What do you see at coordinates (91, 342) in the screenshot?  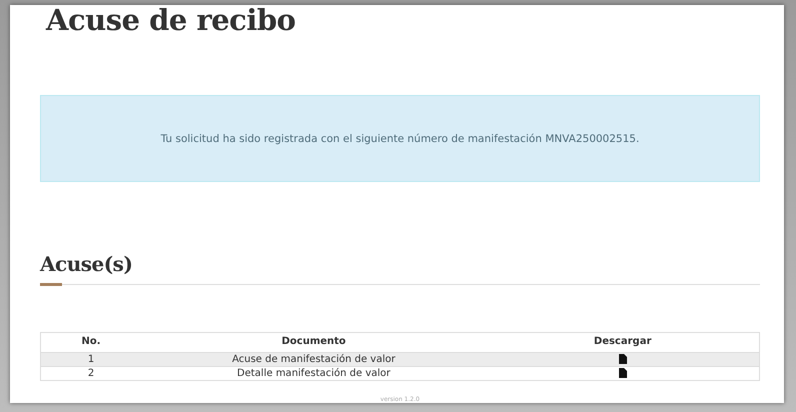 I see `column-header: No.` at bounding box center [91, 342].